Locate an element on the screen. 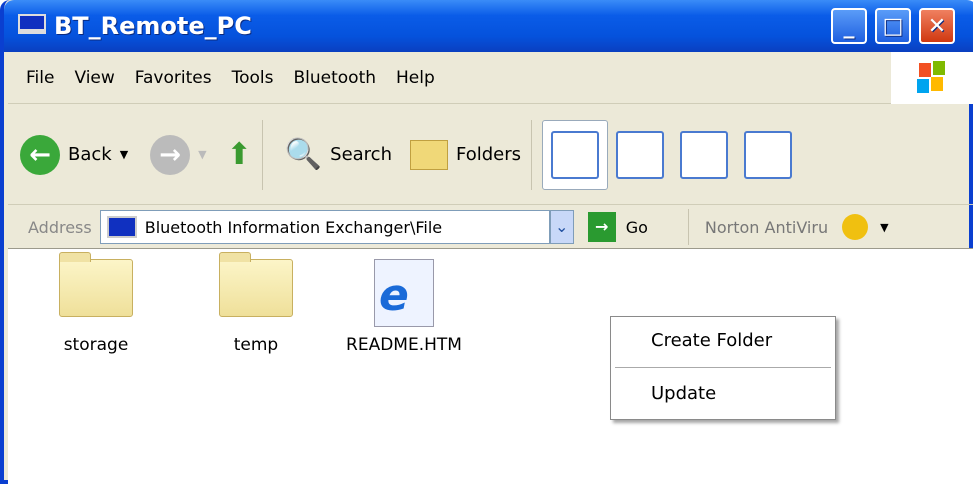 This screenshot has height=484, width=973. forward-arrow-icon: → is located at coordinates (170, 154).